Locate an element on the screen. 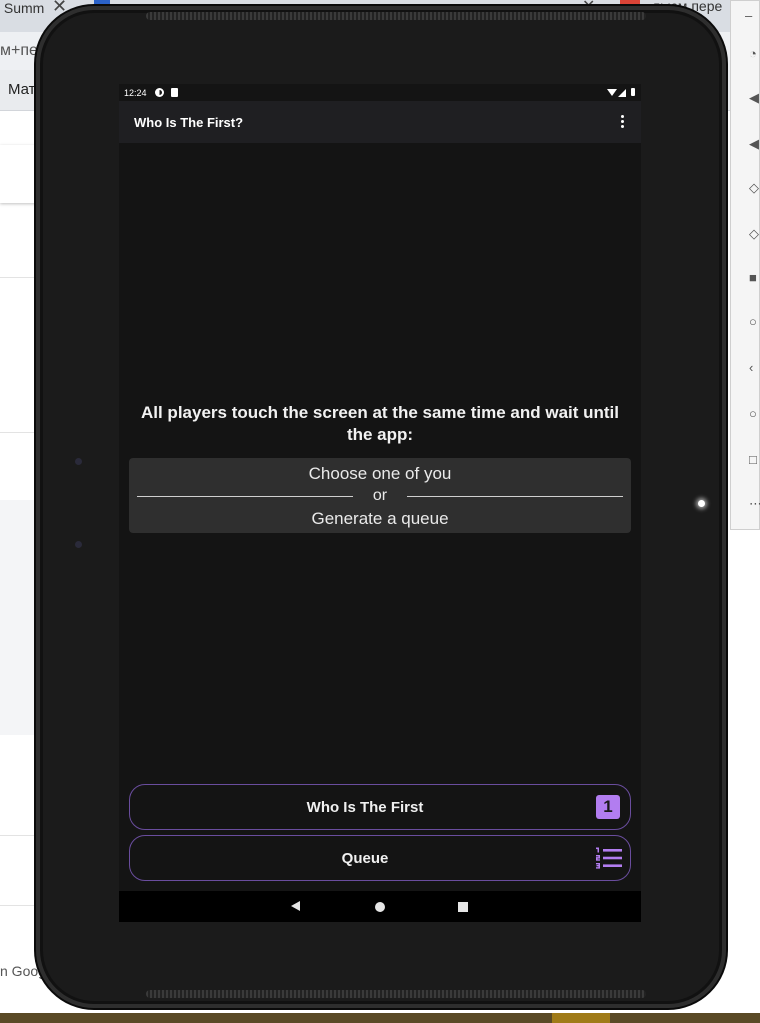 This screenshot has height=1023, width=760. signal-icon is located at coordinates (622, 93).